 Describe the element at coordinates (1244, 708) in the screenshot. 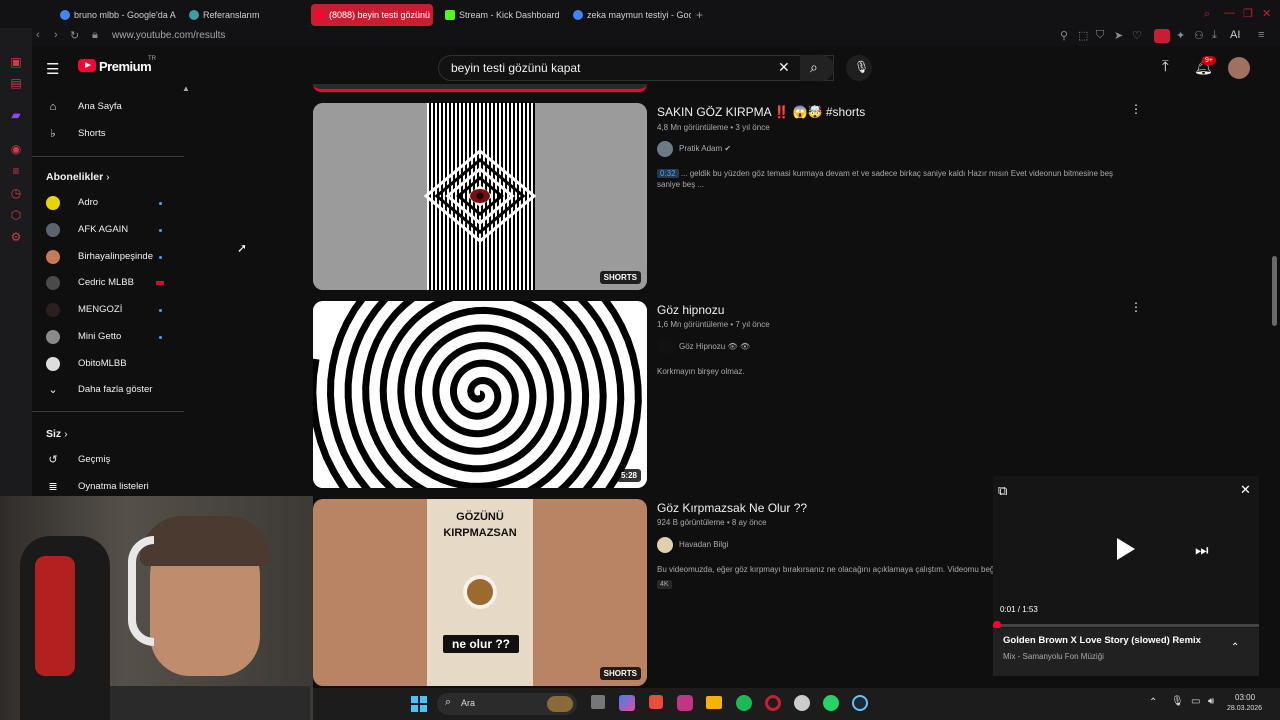

I see `clock-date: 28.03.2026` at that location.